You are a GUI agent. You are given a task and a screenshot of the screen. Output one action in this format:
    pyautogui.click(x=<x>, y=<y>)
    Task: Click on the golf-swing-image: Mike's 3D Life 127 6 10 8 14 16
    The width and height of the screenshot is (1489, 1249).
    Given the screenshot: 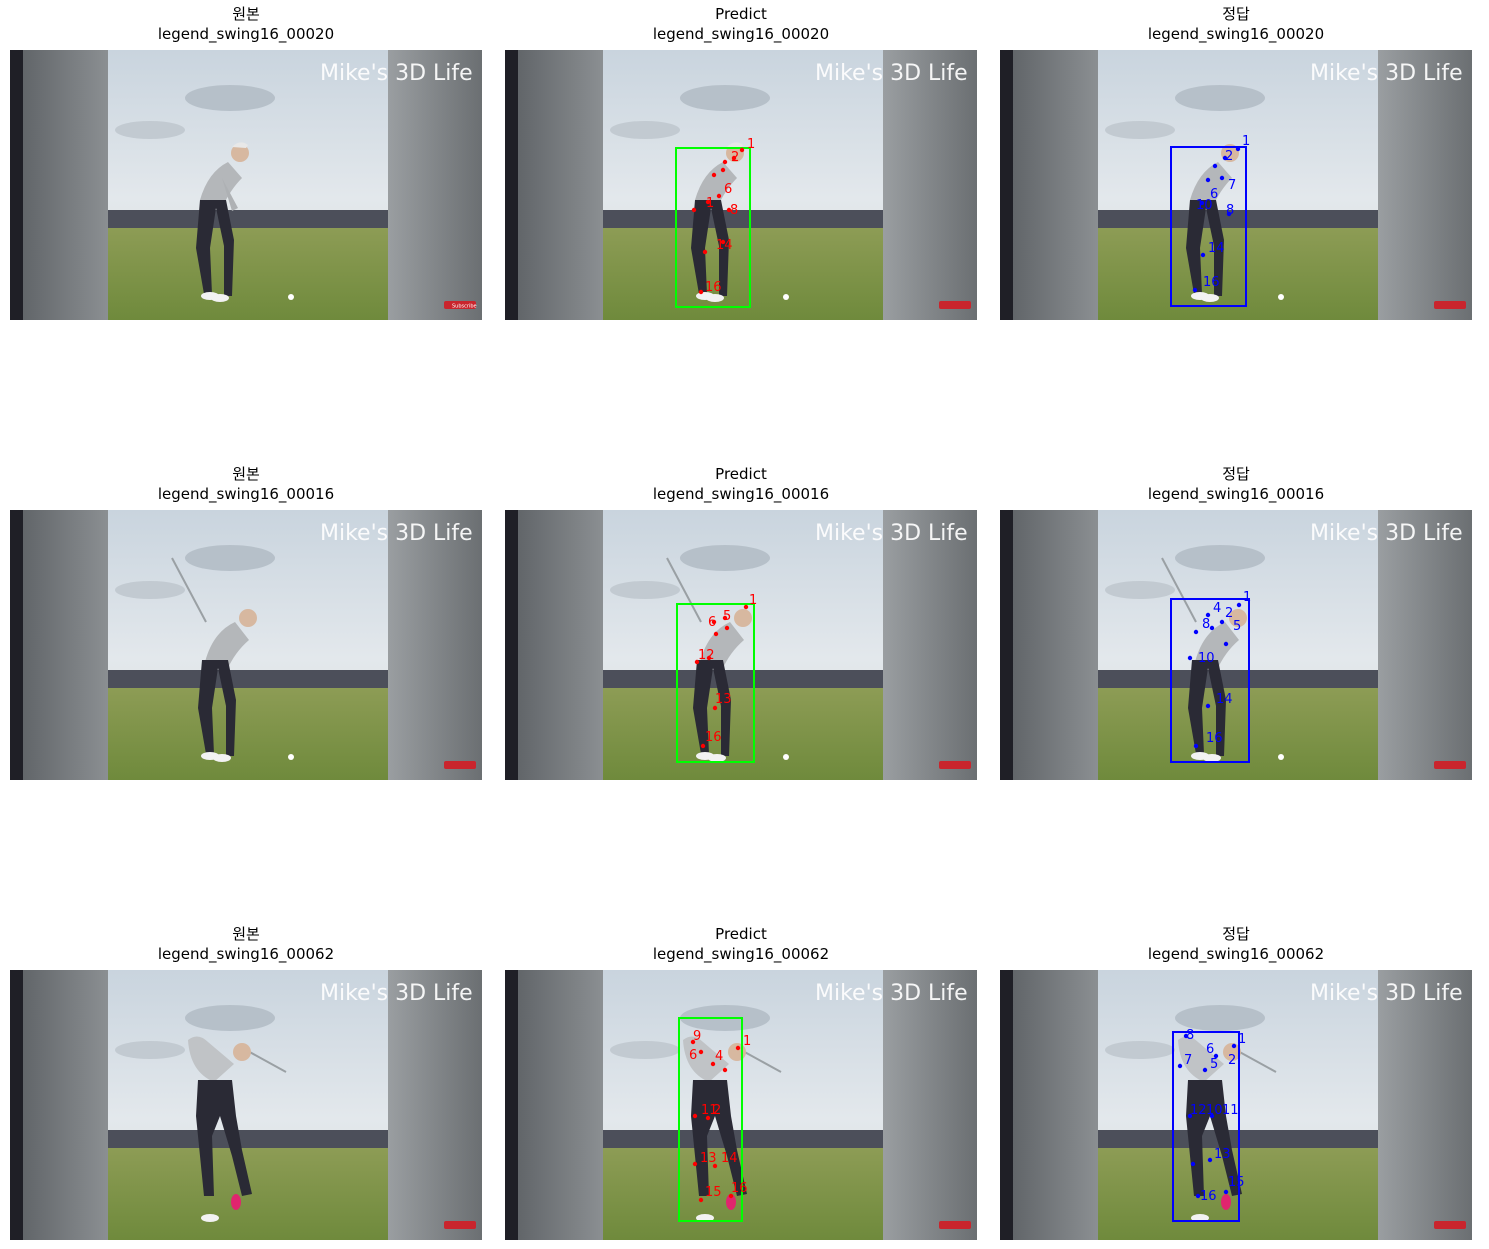 What is the action you would take?
    pyautogui.click(x=1236, y=185)
    